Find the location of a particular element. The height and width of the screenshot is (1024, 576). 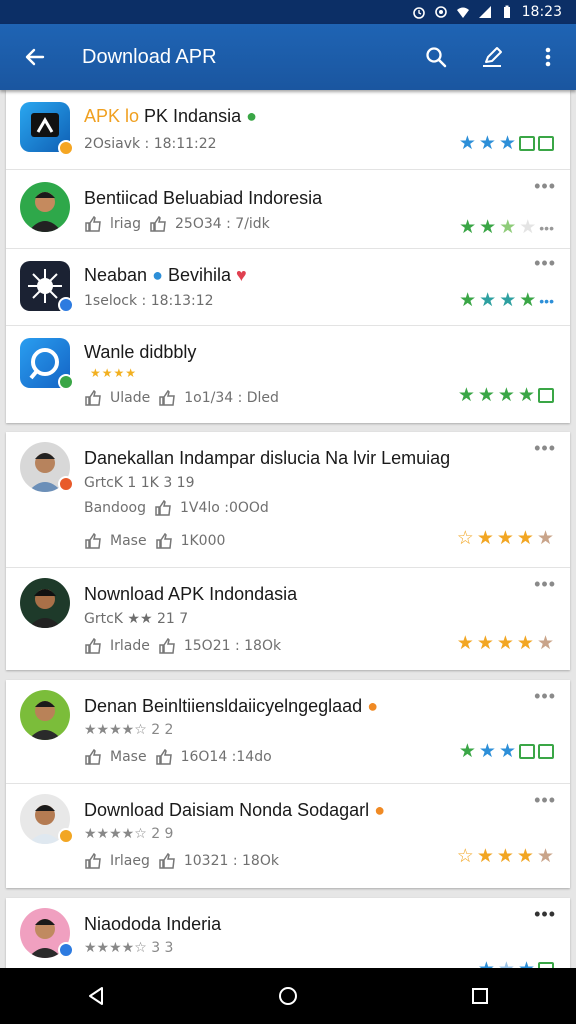

list-item: Niaododa Inderia ★★★★☆ 3 3 ••• ★ ★ ★ is located at coordinates (288, 933).